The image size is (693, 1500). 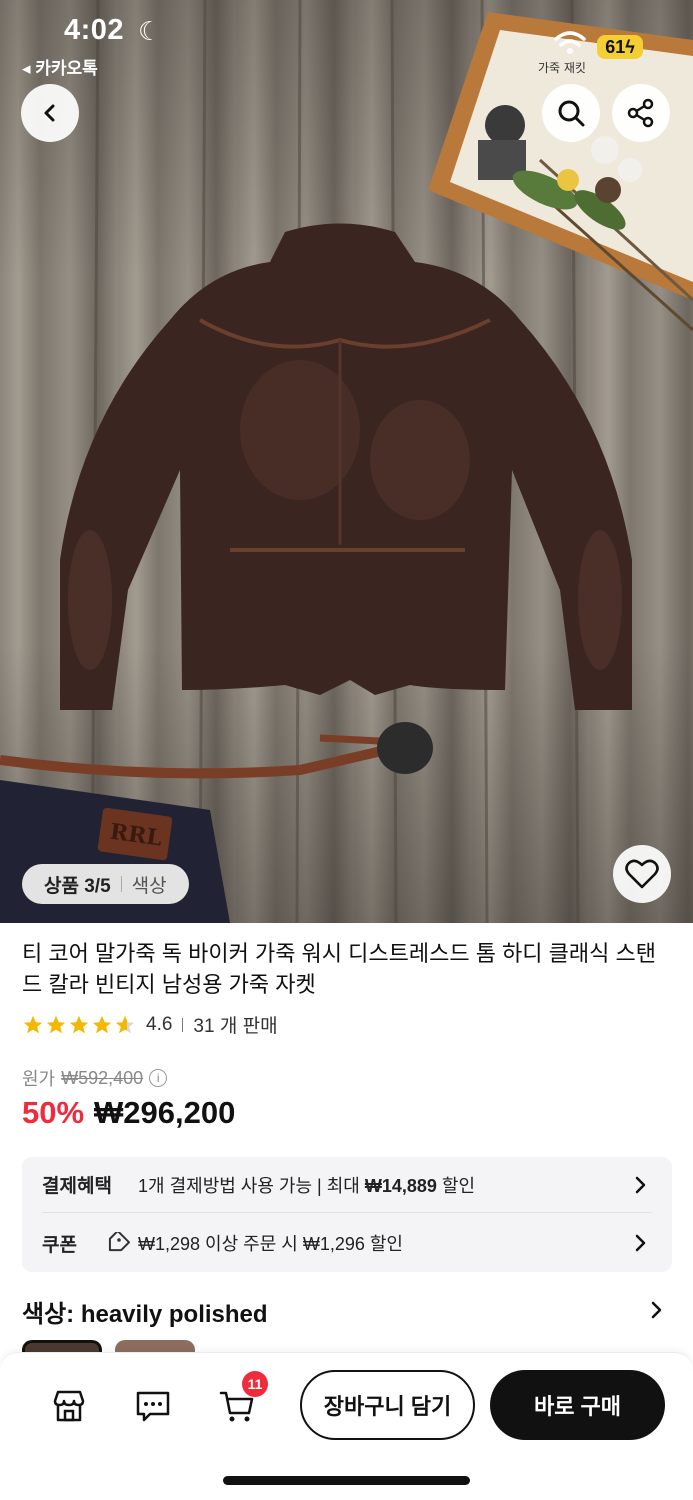 I want to click on store-icon, so click(x=69, y=1406).